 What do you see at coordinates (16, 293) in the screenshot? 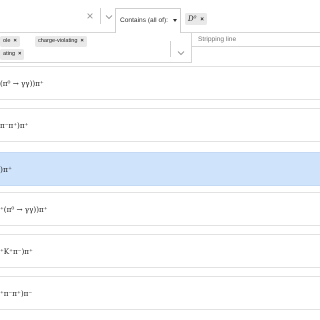
I see `decay-text: ⁺π⁻π⁺)π⁻` at bounding box center [16, 293].